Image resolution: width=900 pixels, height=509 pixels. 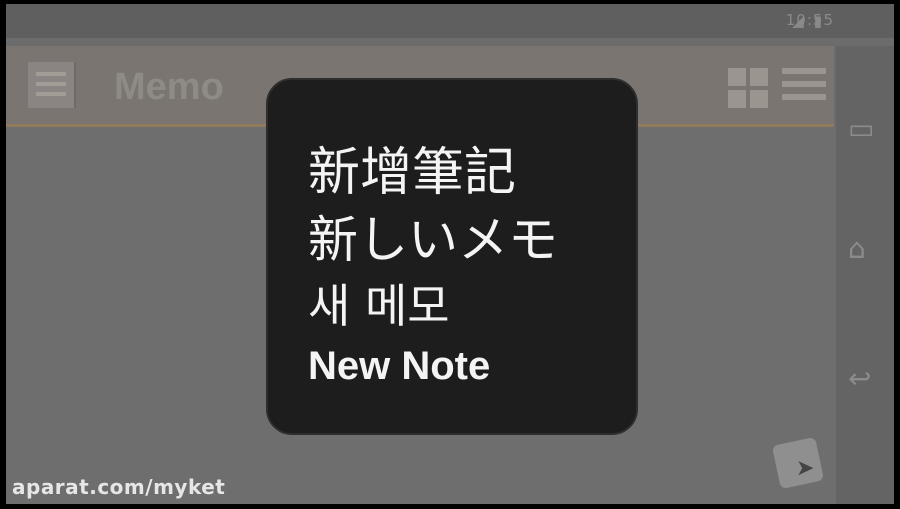 What do you see at coordinates (809, 20) in the screenshot?
I see `status-time: 10:55` at bounding box center [809, 20].